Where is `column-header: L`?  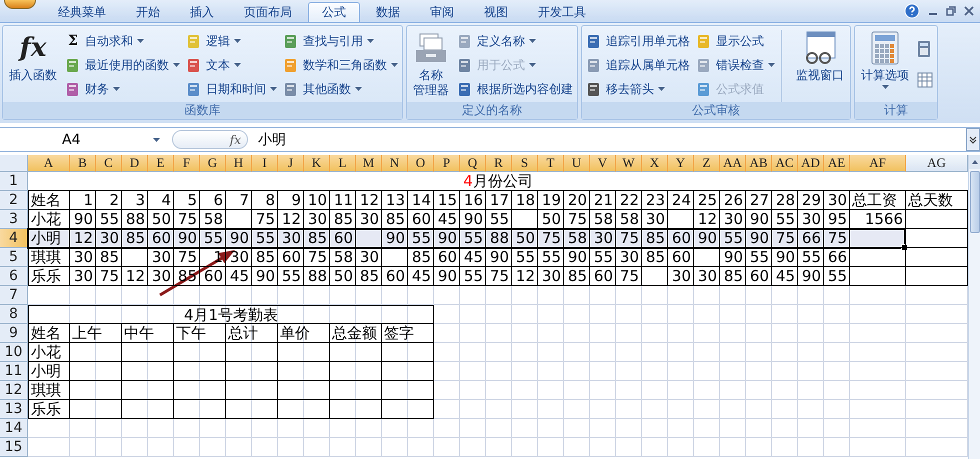
column-header: L is located at coordinates (343, 163).